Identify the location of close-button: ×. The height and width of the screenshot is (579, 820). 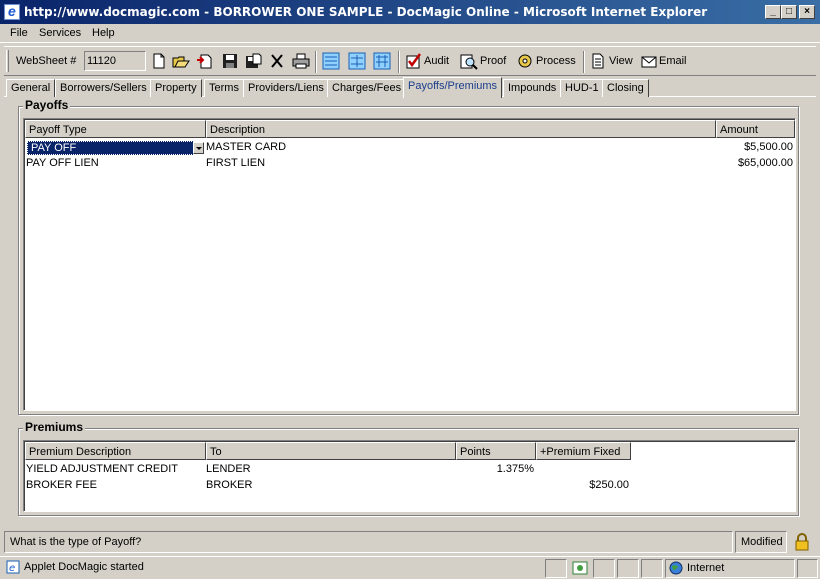
(807, 12).